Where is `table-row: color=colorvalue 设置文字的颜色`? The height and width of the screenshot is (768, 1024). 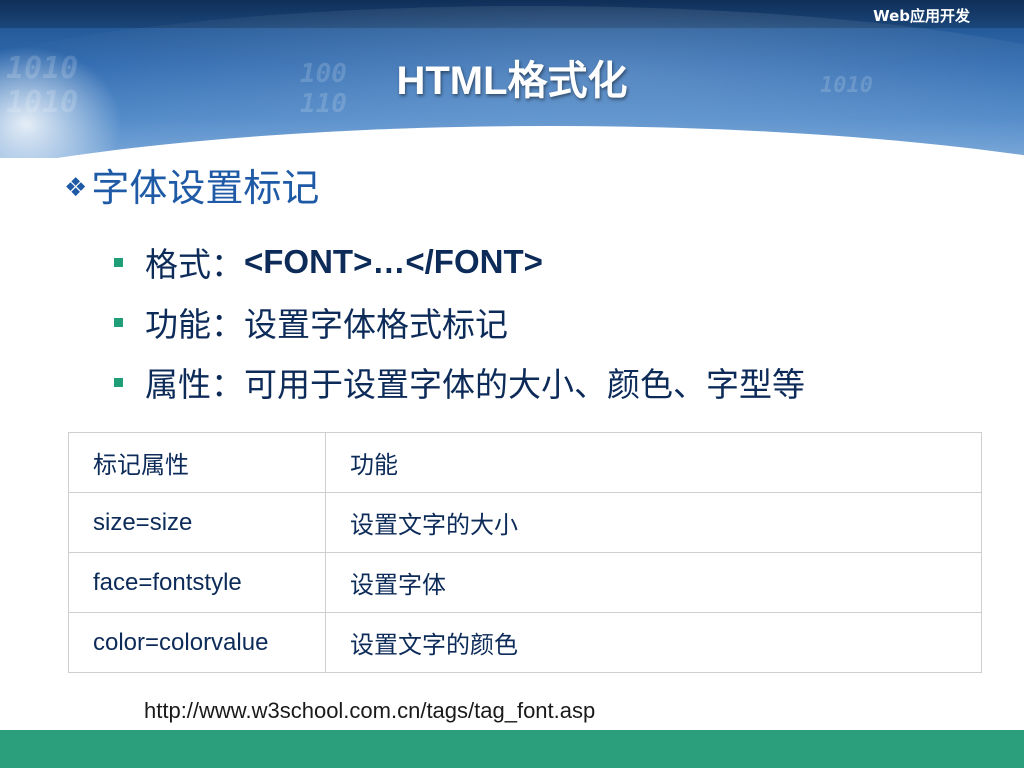
table-row: color=colorvalue 设置文字的颜色 is located at coordinates (525, 642).